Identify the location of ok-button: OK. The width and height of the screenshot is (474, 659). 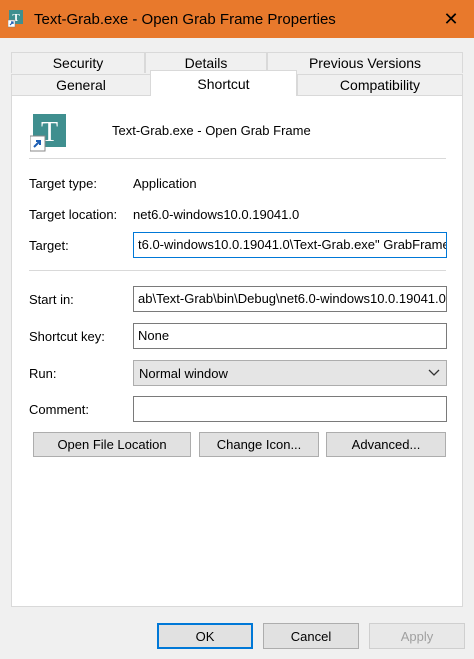
(205, 636).